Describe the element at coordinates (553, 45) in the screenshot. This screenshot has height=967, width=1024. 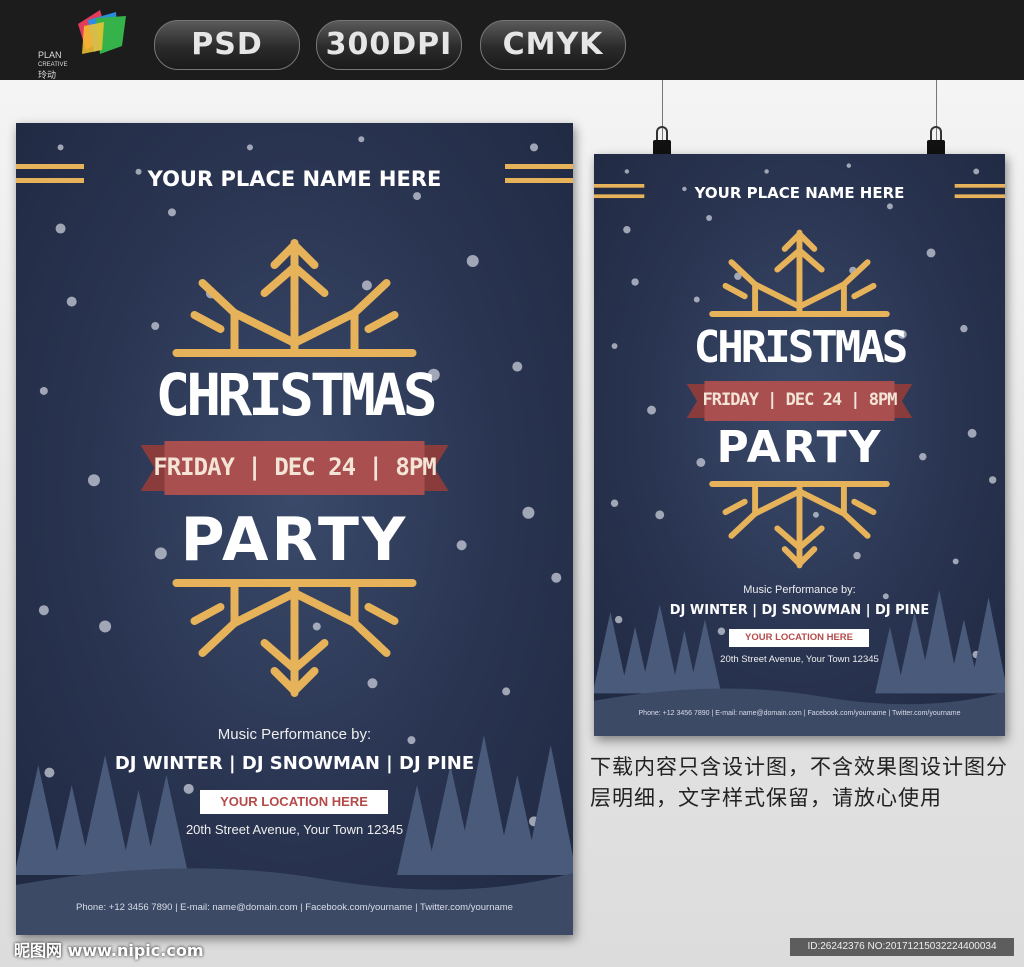
I see `cmyk-badge: CMYK` at that location.